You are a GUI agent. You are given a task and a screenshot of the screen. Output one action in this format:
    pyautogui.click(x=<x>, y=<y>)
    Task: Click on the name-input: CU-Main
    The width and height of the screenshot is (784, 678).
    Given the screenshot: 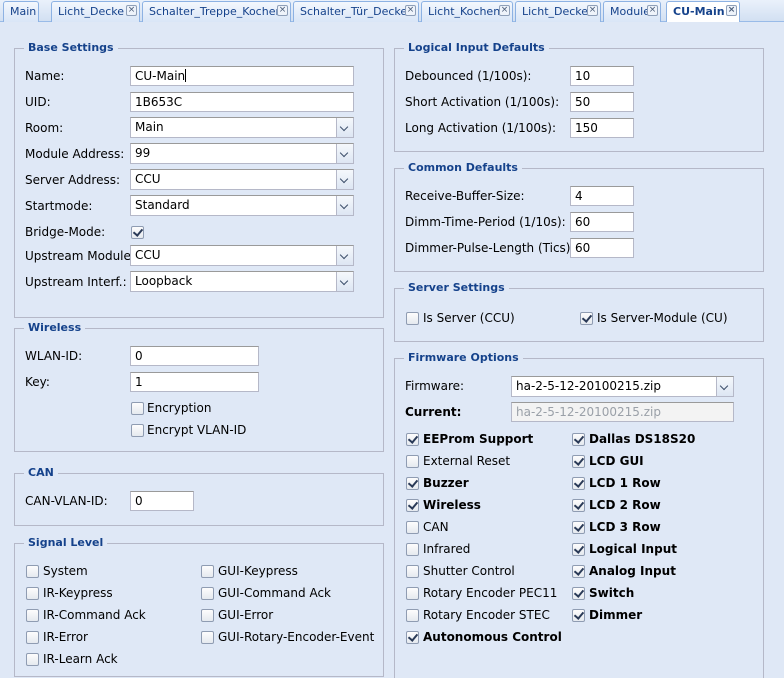 What is the action you would take?
    pyautogui.click(x=242, y=76)
    